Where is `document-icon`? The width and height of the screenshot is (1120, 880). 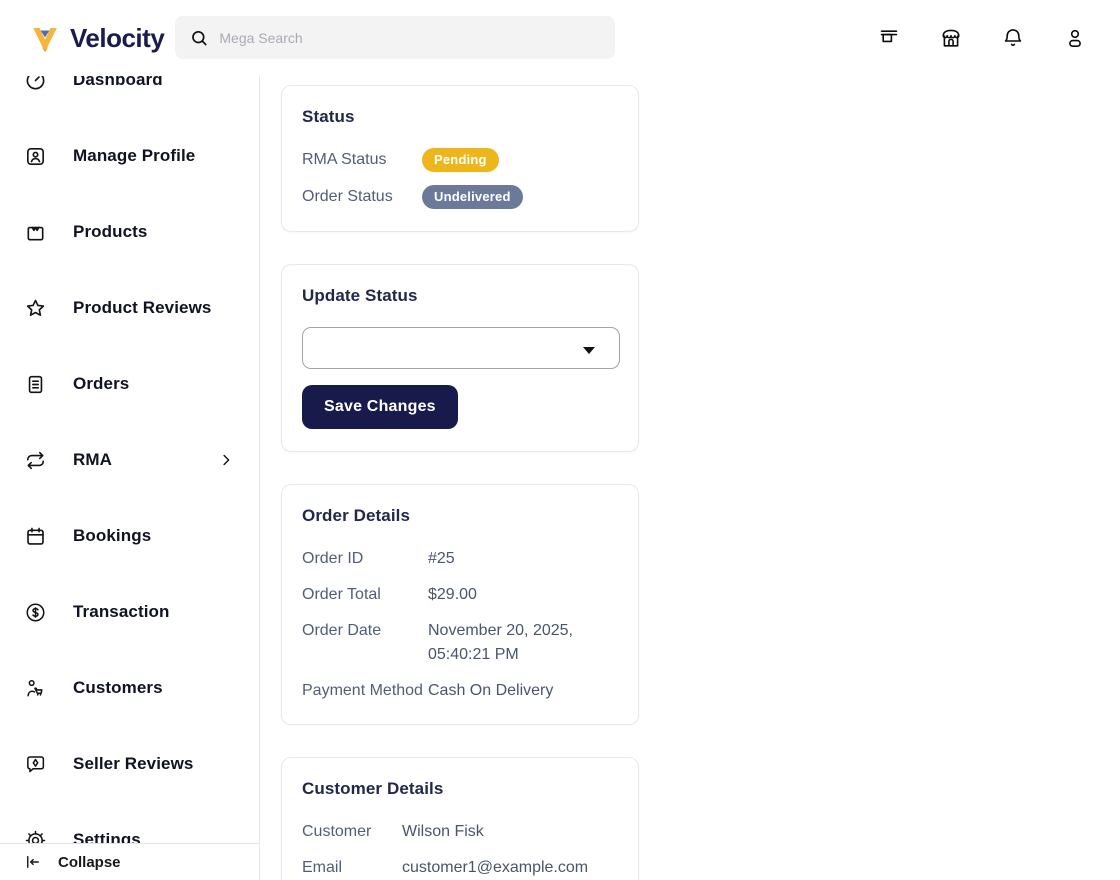
document-icon is located at coordinates (35, 384).